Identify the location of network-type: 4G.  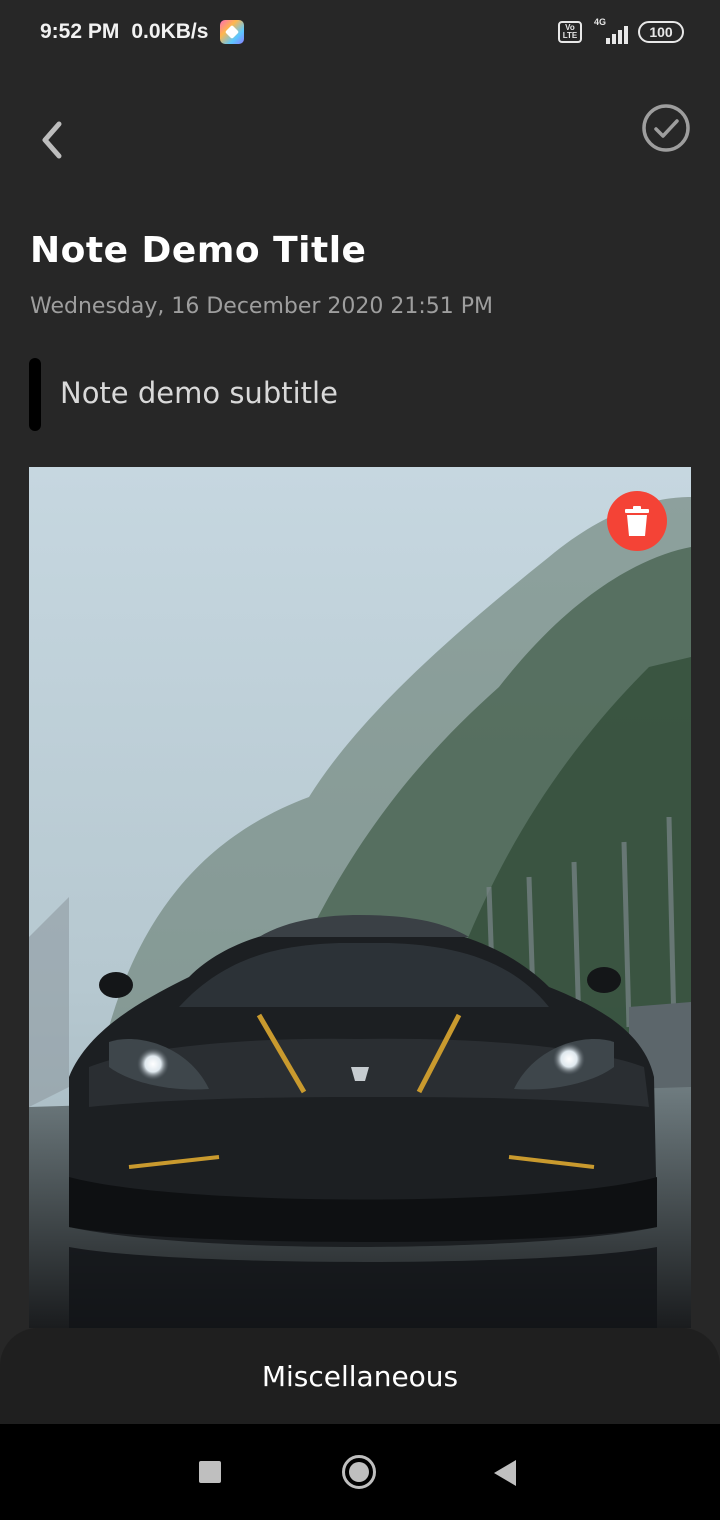
(600, 22).